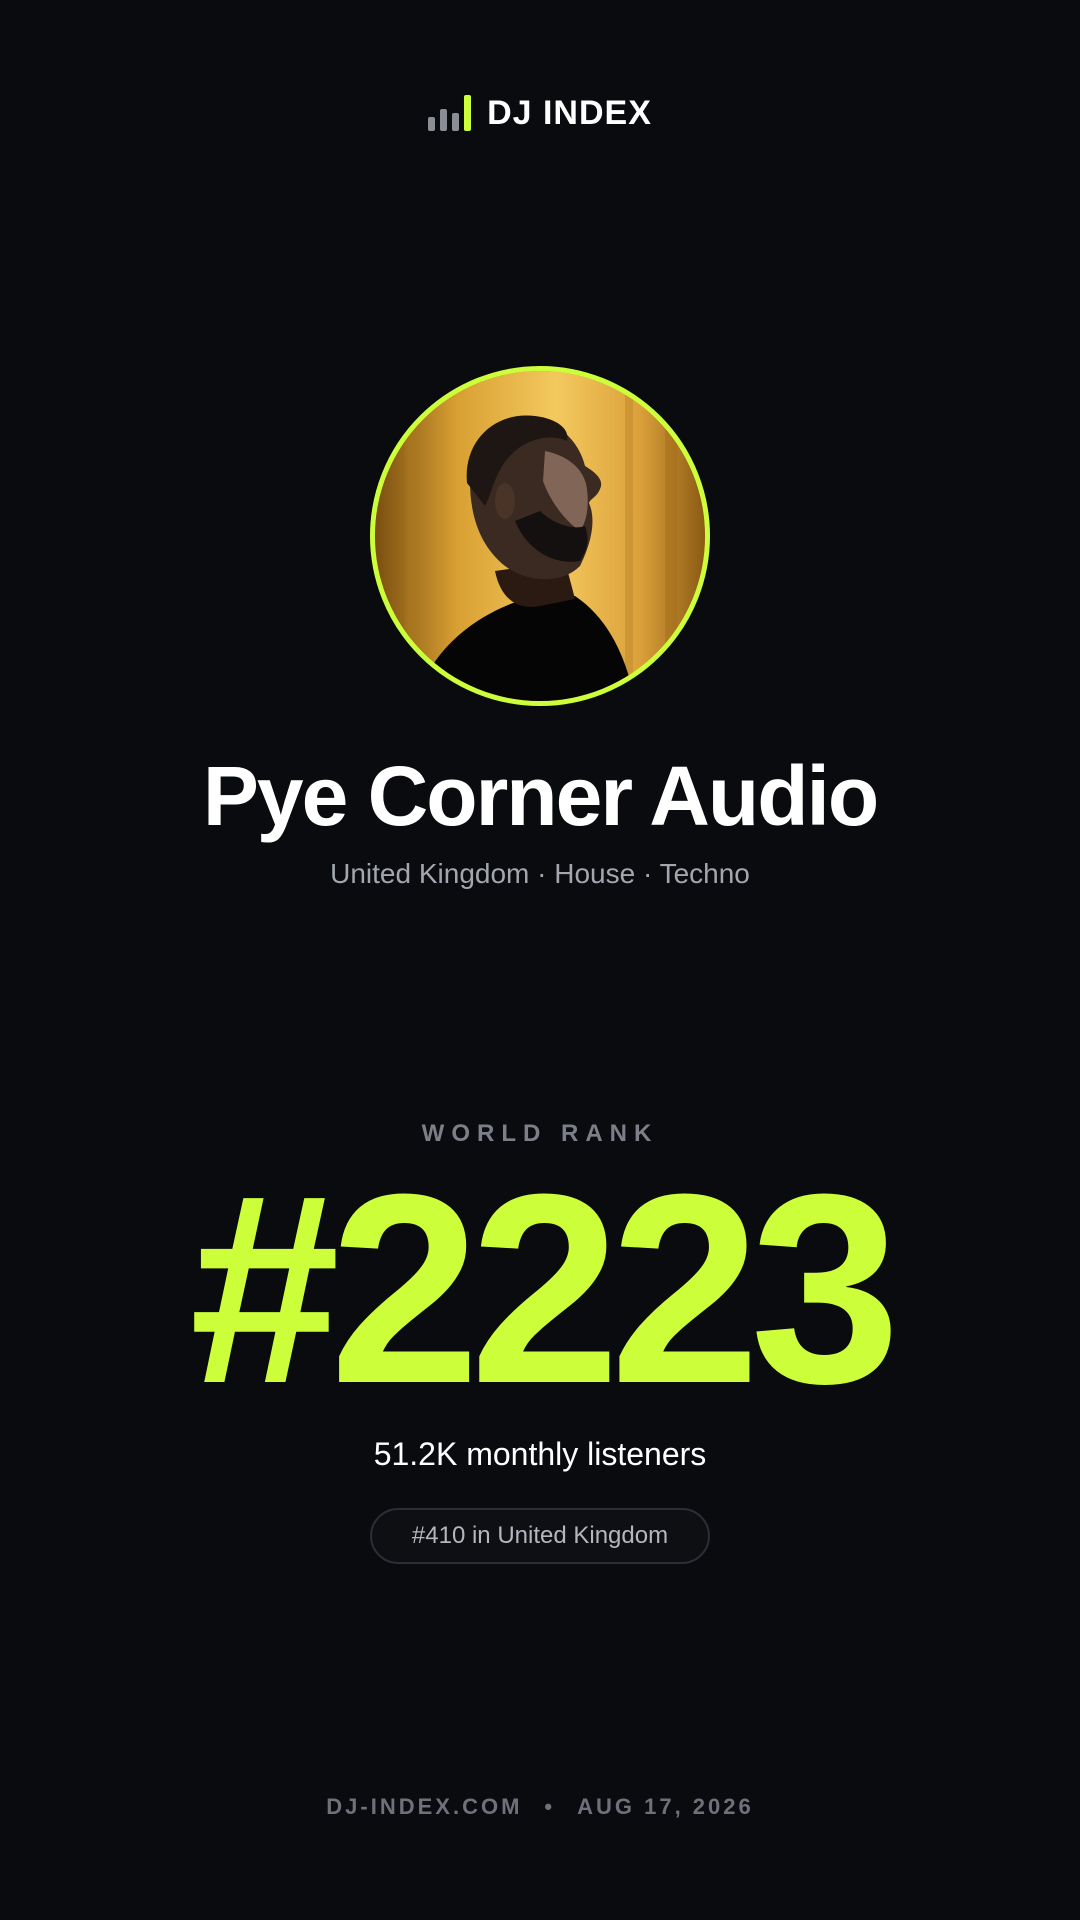 The width and height of the screenshot is (1080, 1920). What do you see at coordinates (424, 1806) in the screenshot?
I see `footer-site: DJ-INDEX.COM` at bounding box center [424, 1806].